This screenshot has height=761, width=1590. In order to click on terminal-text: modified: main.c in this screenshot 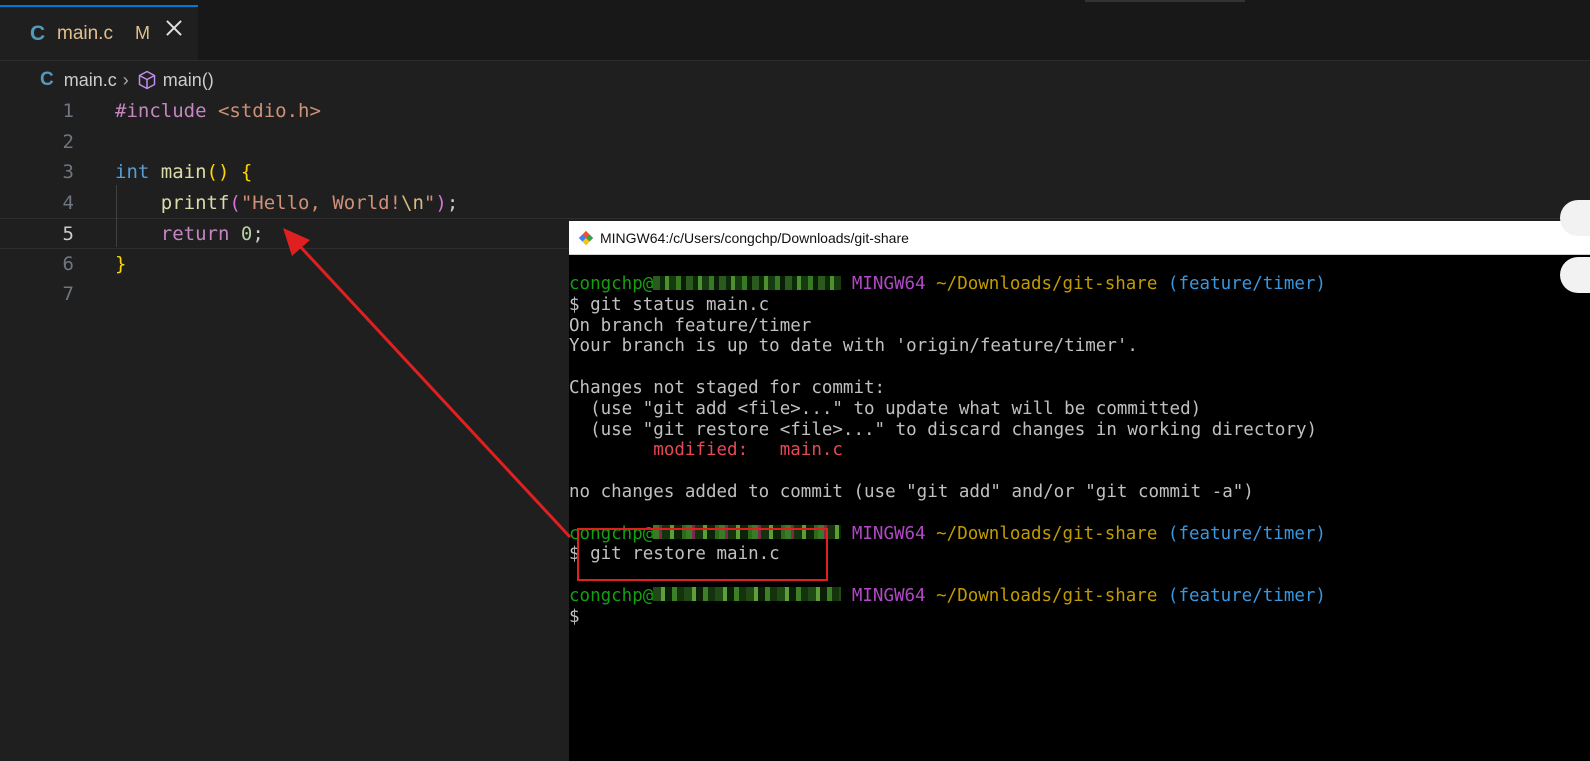, I will do `click(706, 450)`.